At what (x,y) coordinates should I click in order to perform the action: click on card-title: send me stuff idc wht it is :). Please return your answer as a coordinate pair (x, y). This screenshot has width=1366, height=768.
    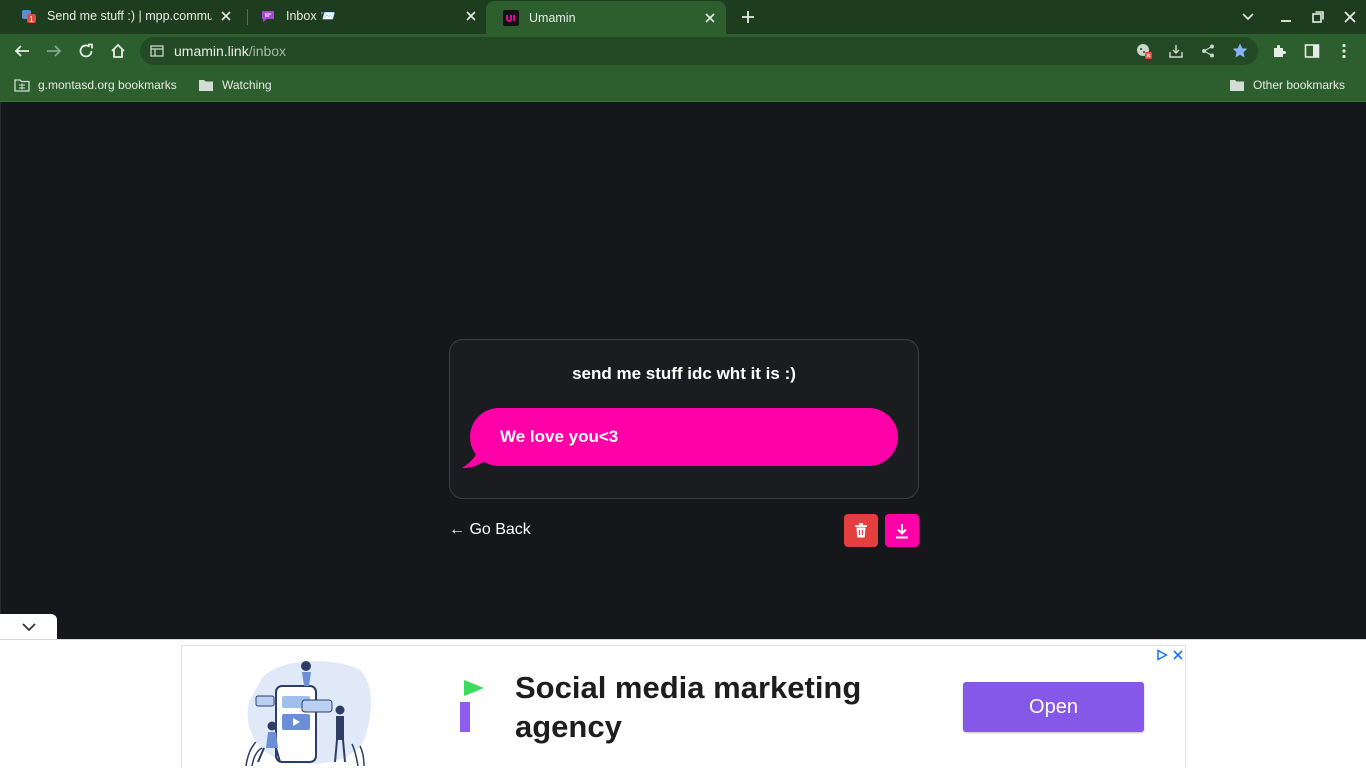
    Looking at the image, I should click on (684, 373).